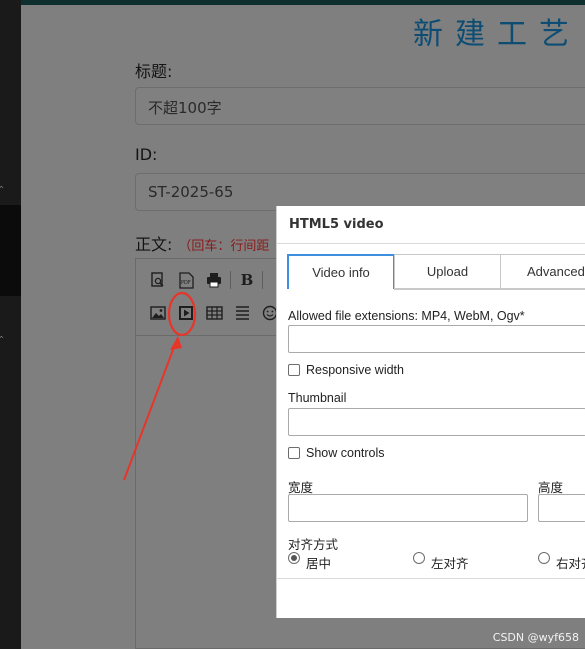 The height and width of the screenshot is (649, 585). What do you see at coordinates (419, 558) in the screenshot?
I see `align-left-radio` at bounding box center [419, 558].